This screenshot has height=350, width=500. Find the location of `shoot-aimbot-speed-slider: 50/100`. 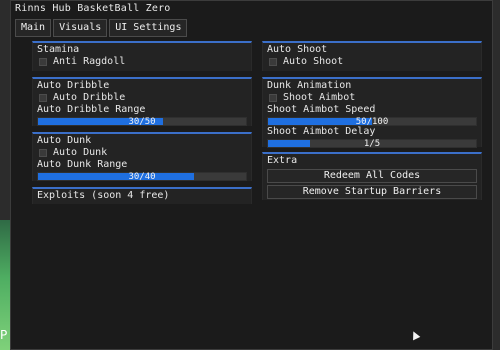

shoot-aimbot-speed-slider: 50/100 is located at coordinates (372, 122).